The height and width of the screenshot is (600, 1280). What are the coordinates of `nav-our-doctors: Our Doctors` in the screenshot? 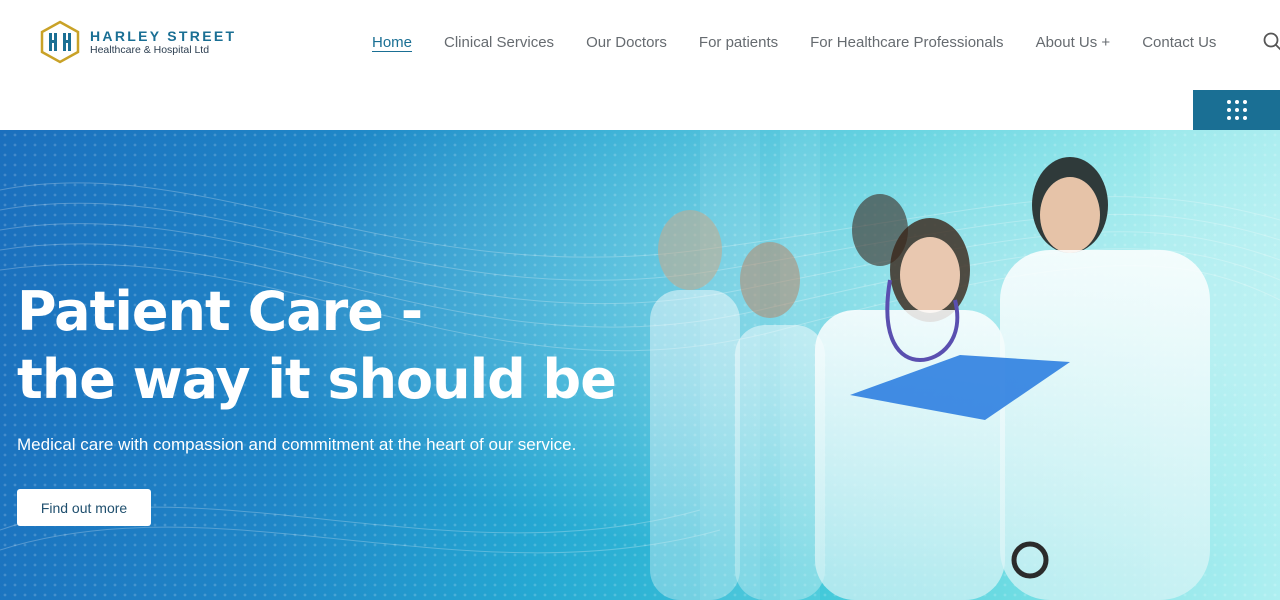 It's located at (626, 43).